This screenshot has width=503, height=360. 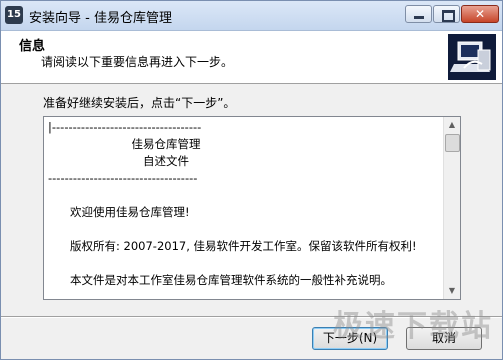 What do you see at coordinates (419, 17) in the screenshot?
I see `minimize-icon` at bounding box center [419, 17].